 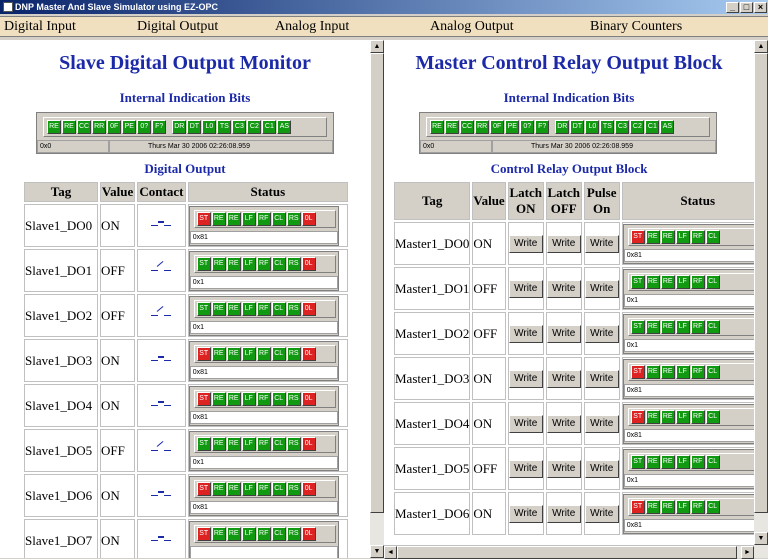 I want to click on status-bit: LF, so click(x=248, y=263).